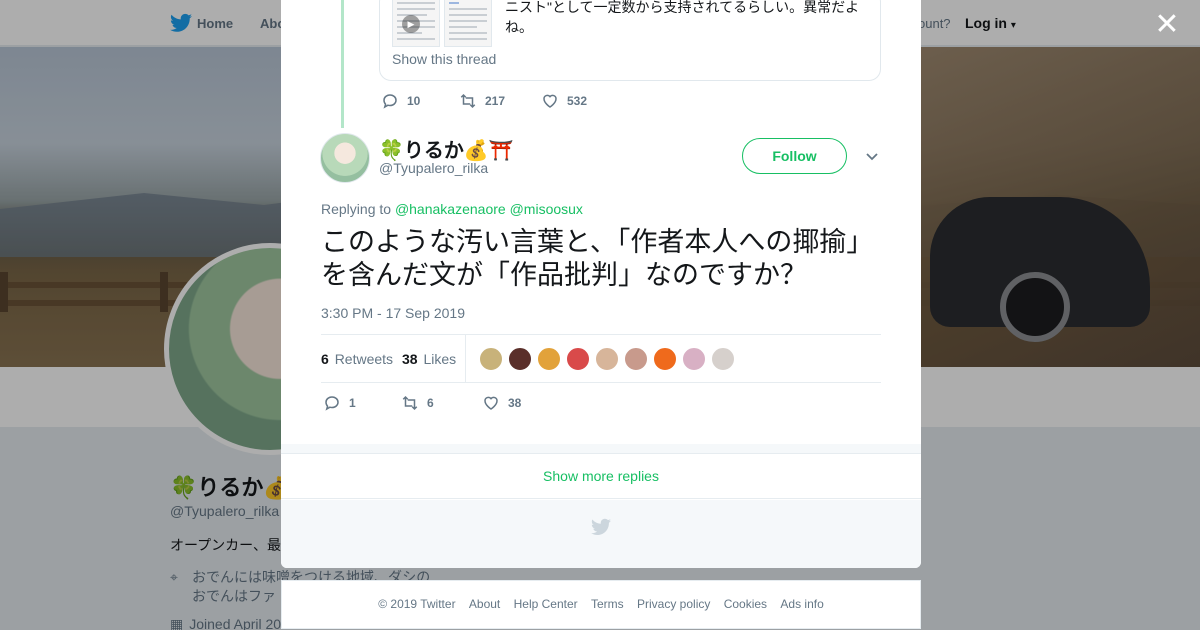 This screenshot has width=1200, height=630. What do you see at coordinates (515, 403) in the screenshot?
I see `like-count: 38` at bounding box center [515, 403].